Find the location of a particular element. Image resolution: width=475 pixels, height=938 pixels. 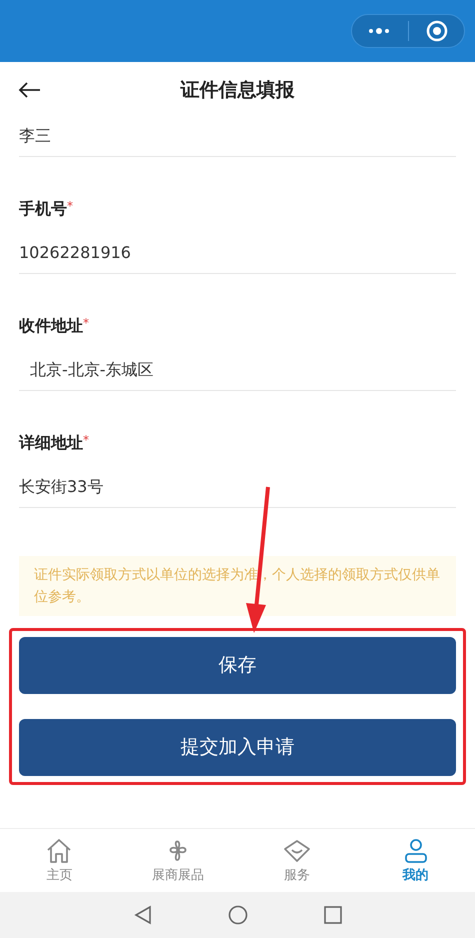

submit-button: 提交加入申请 is located at coordinates (237, 747).